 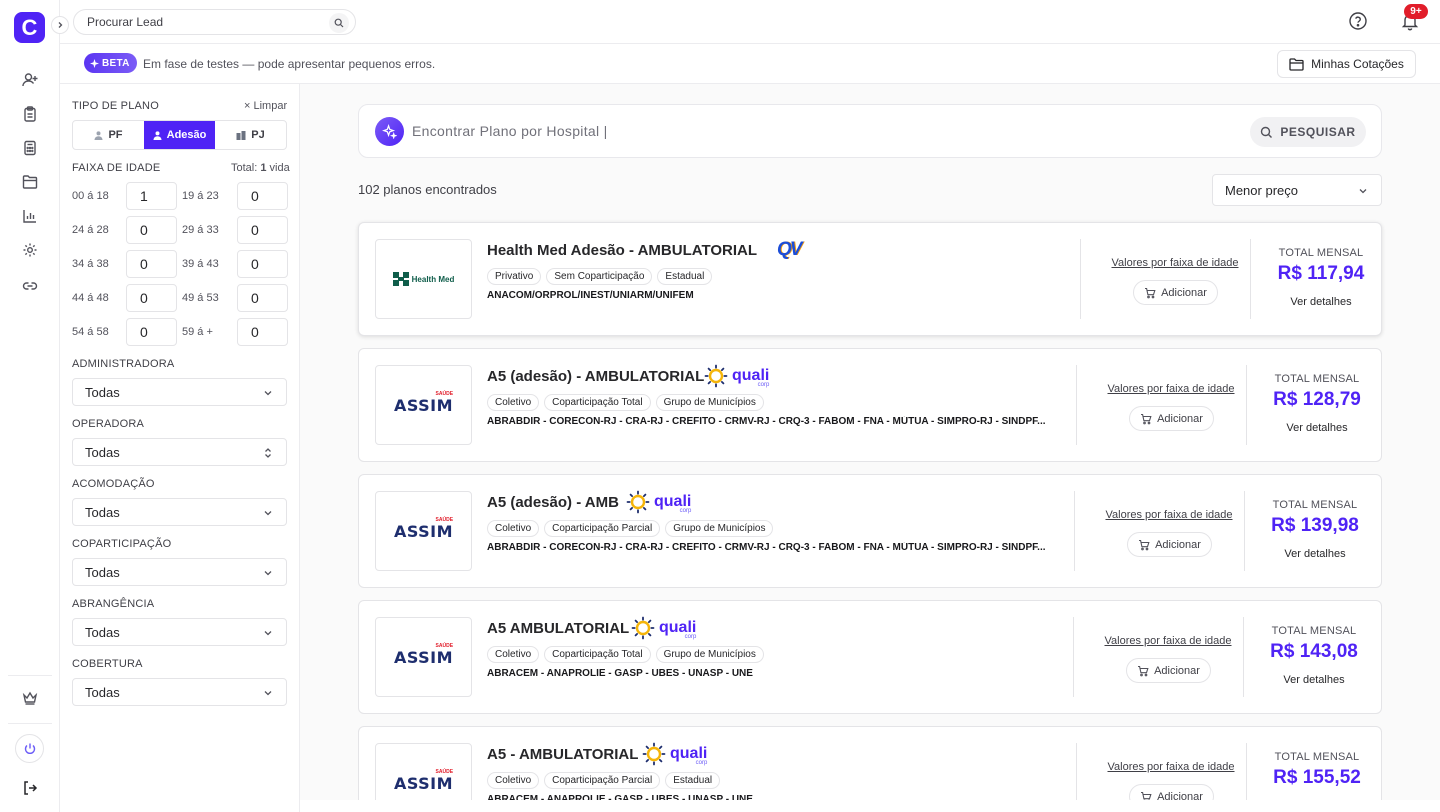 I want to click on plan-type-adesao-label: Adesão, so click(x=186, y=135).